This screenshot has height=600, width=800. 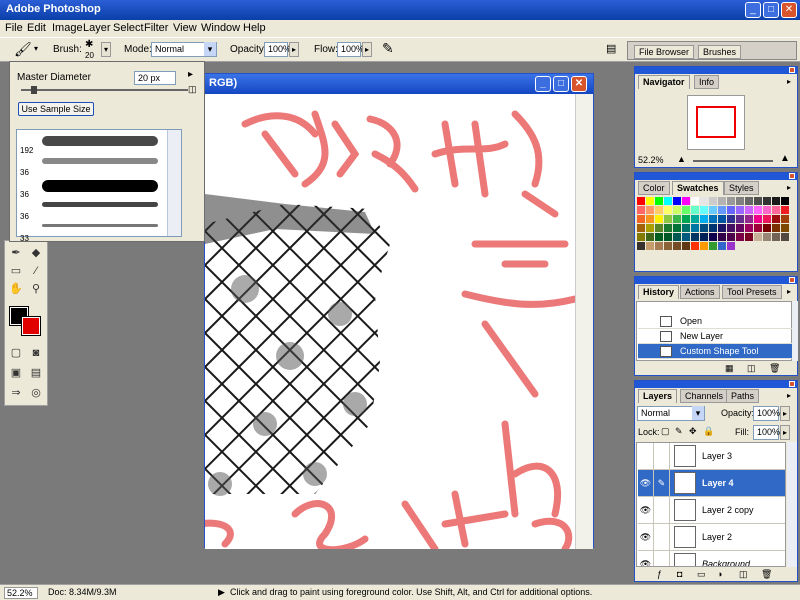 What do you see at coordinates (184, 49) in the screenshot?
I see `mode-select: Normal` at bounding box center [184, 49].